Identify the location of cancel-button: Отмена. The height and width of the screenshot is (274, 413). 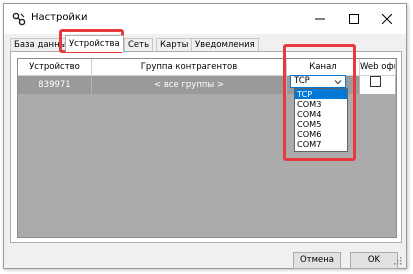
(317, 260).